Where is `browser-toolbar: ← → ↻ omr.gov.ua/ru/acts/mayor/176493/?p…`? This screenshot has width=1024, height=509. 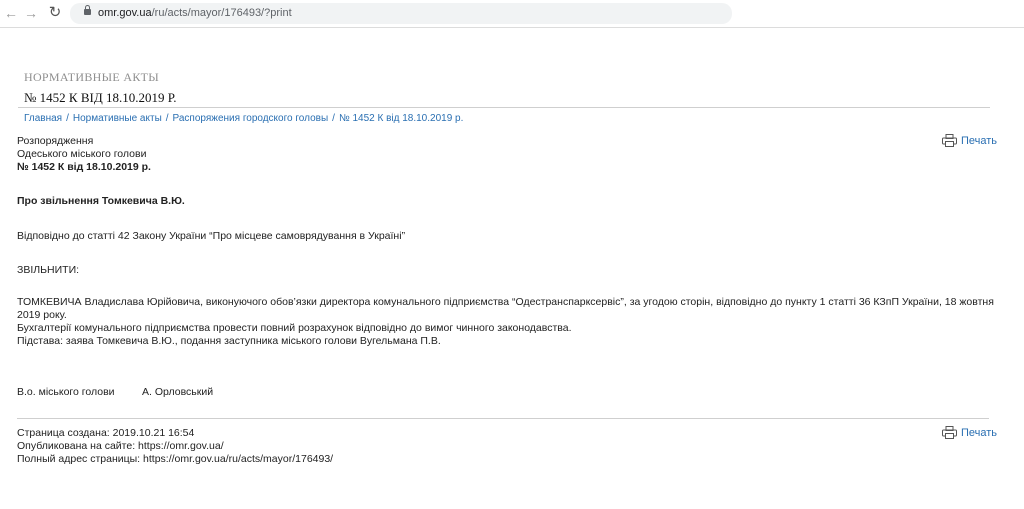 browser-toolbar: ← → ↻ omr.gov.ua/ru/acts/mayor/176493/?p… is located at coordinates (512, 14).